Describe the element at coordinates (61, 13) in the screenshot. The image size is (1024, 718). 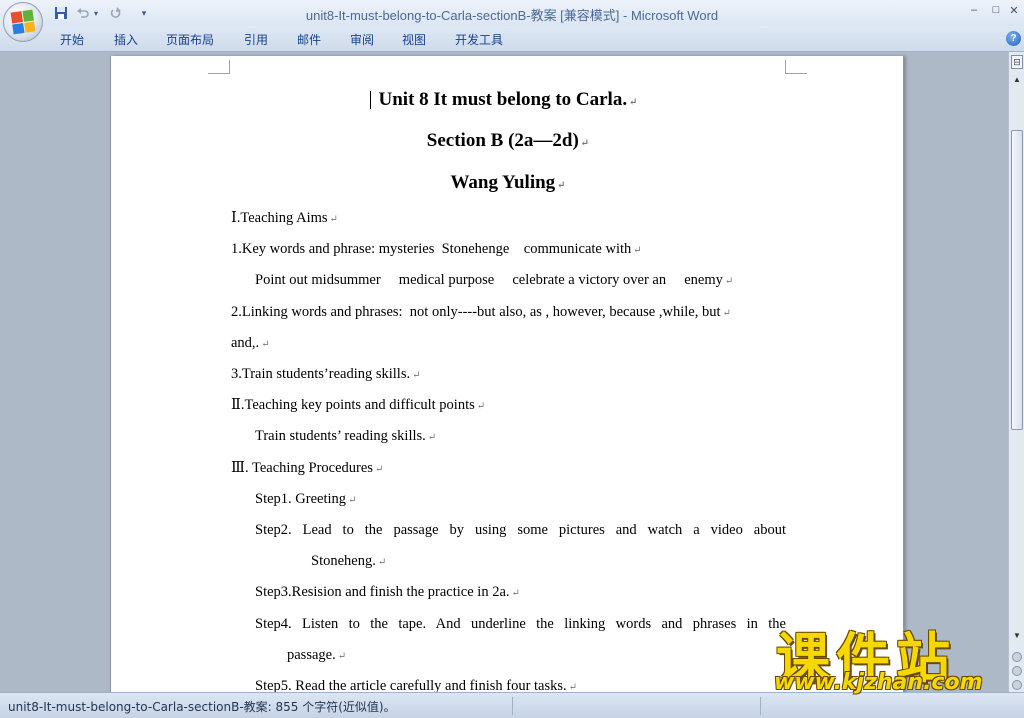
I see `save-icon` at that location.